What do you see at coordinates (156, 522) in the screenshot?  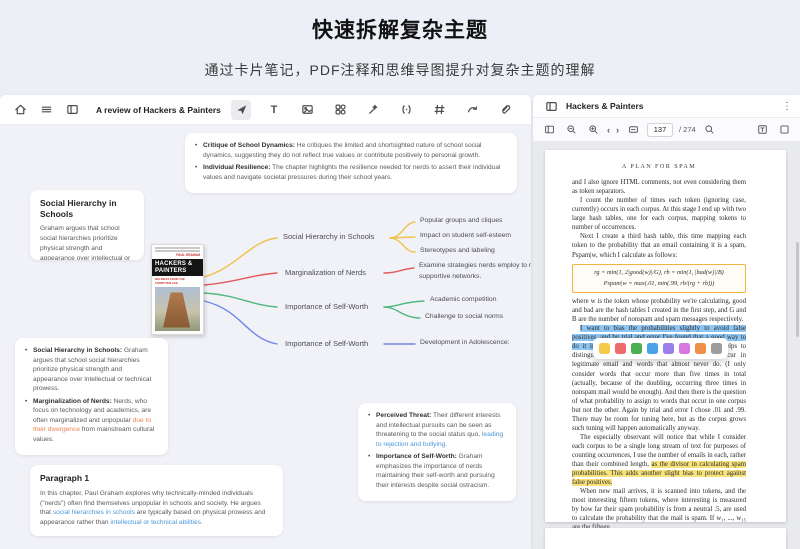 I see `abilities-link: intellectual or technical abilities.` at bounding box center [156, 522].